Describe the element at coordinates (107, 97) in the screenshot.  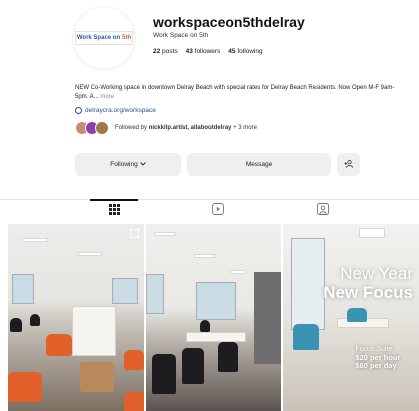
I see `bio-more-link: more` at that location.